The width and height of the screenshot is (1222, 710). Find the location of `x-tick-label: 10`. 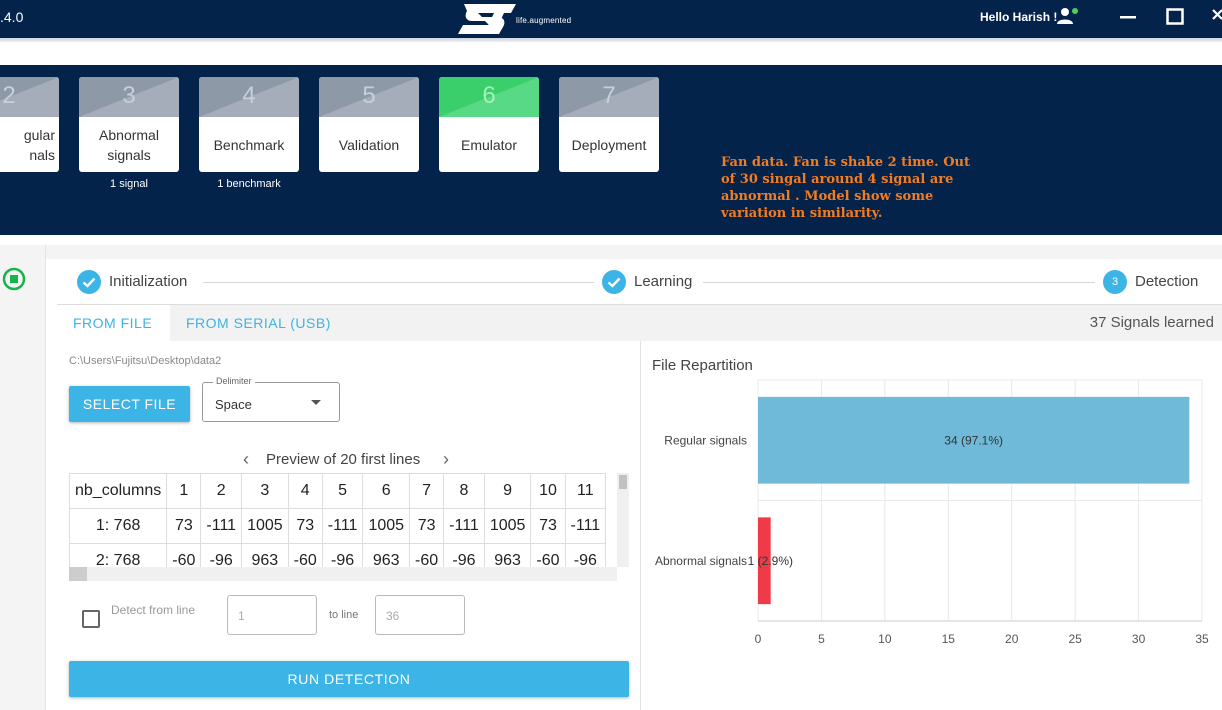

x-tick-label: 10 is located at coordinates (885, 639).